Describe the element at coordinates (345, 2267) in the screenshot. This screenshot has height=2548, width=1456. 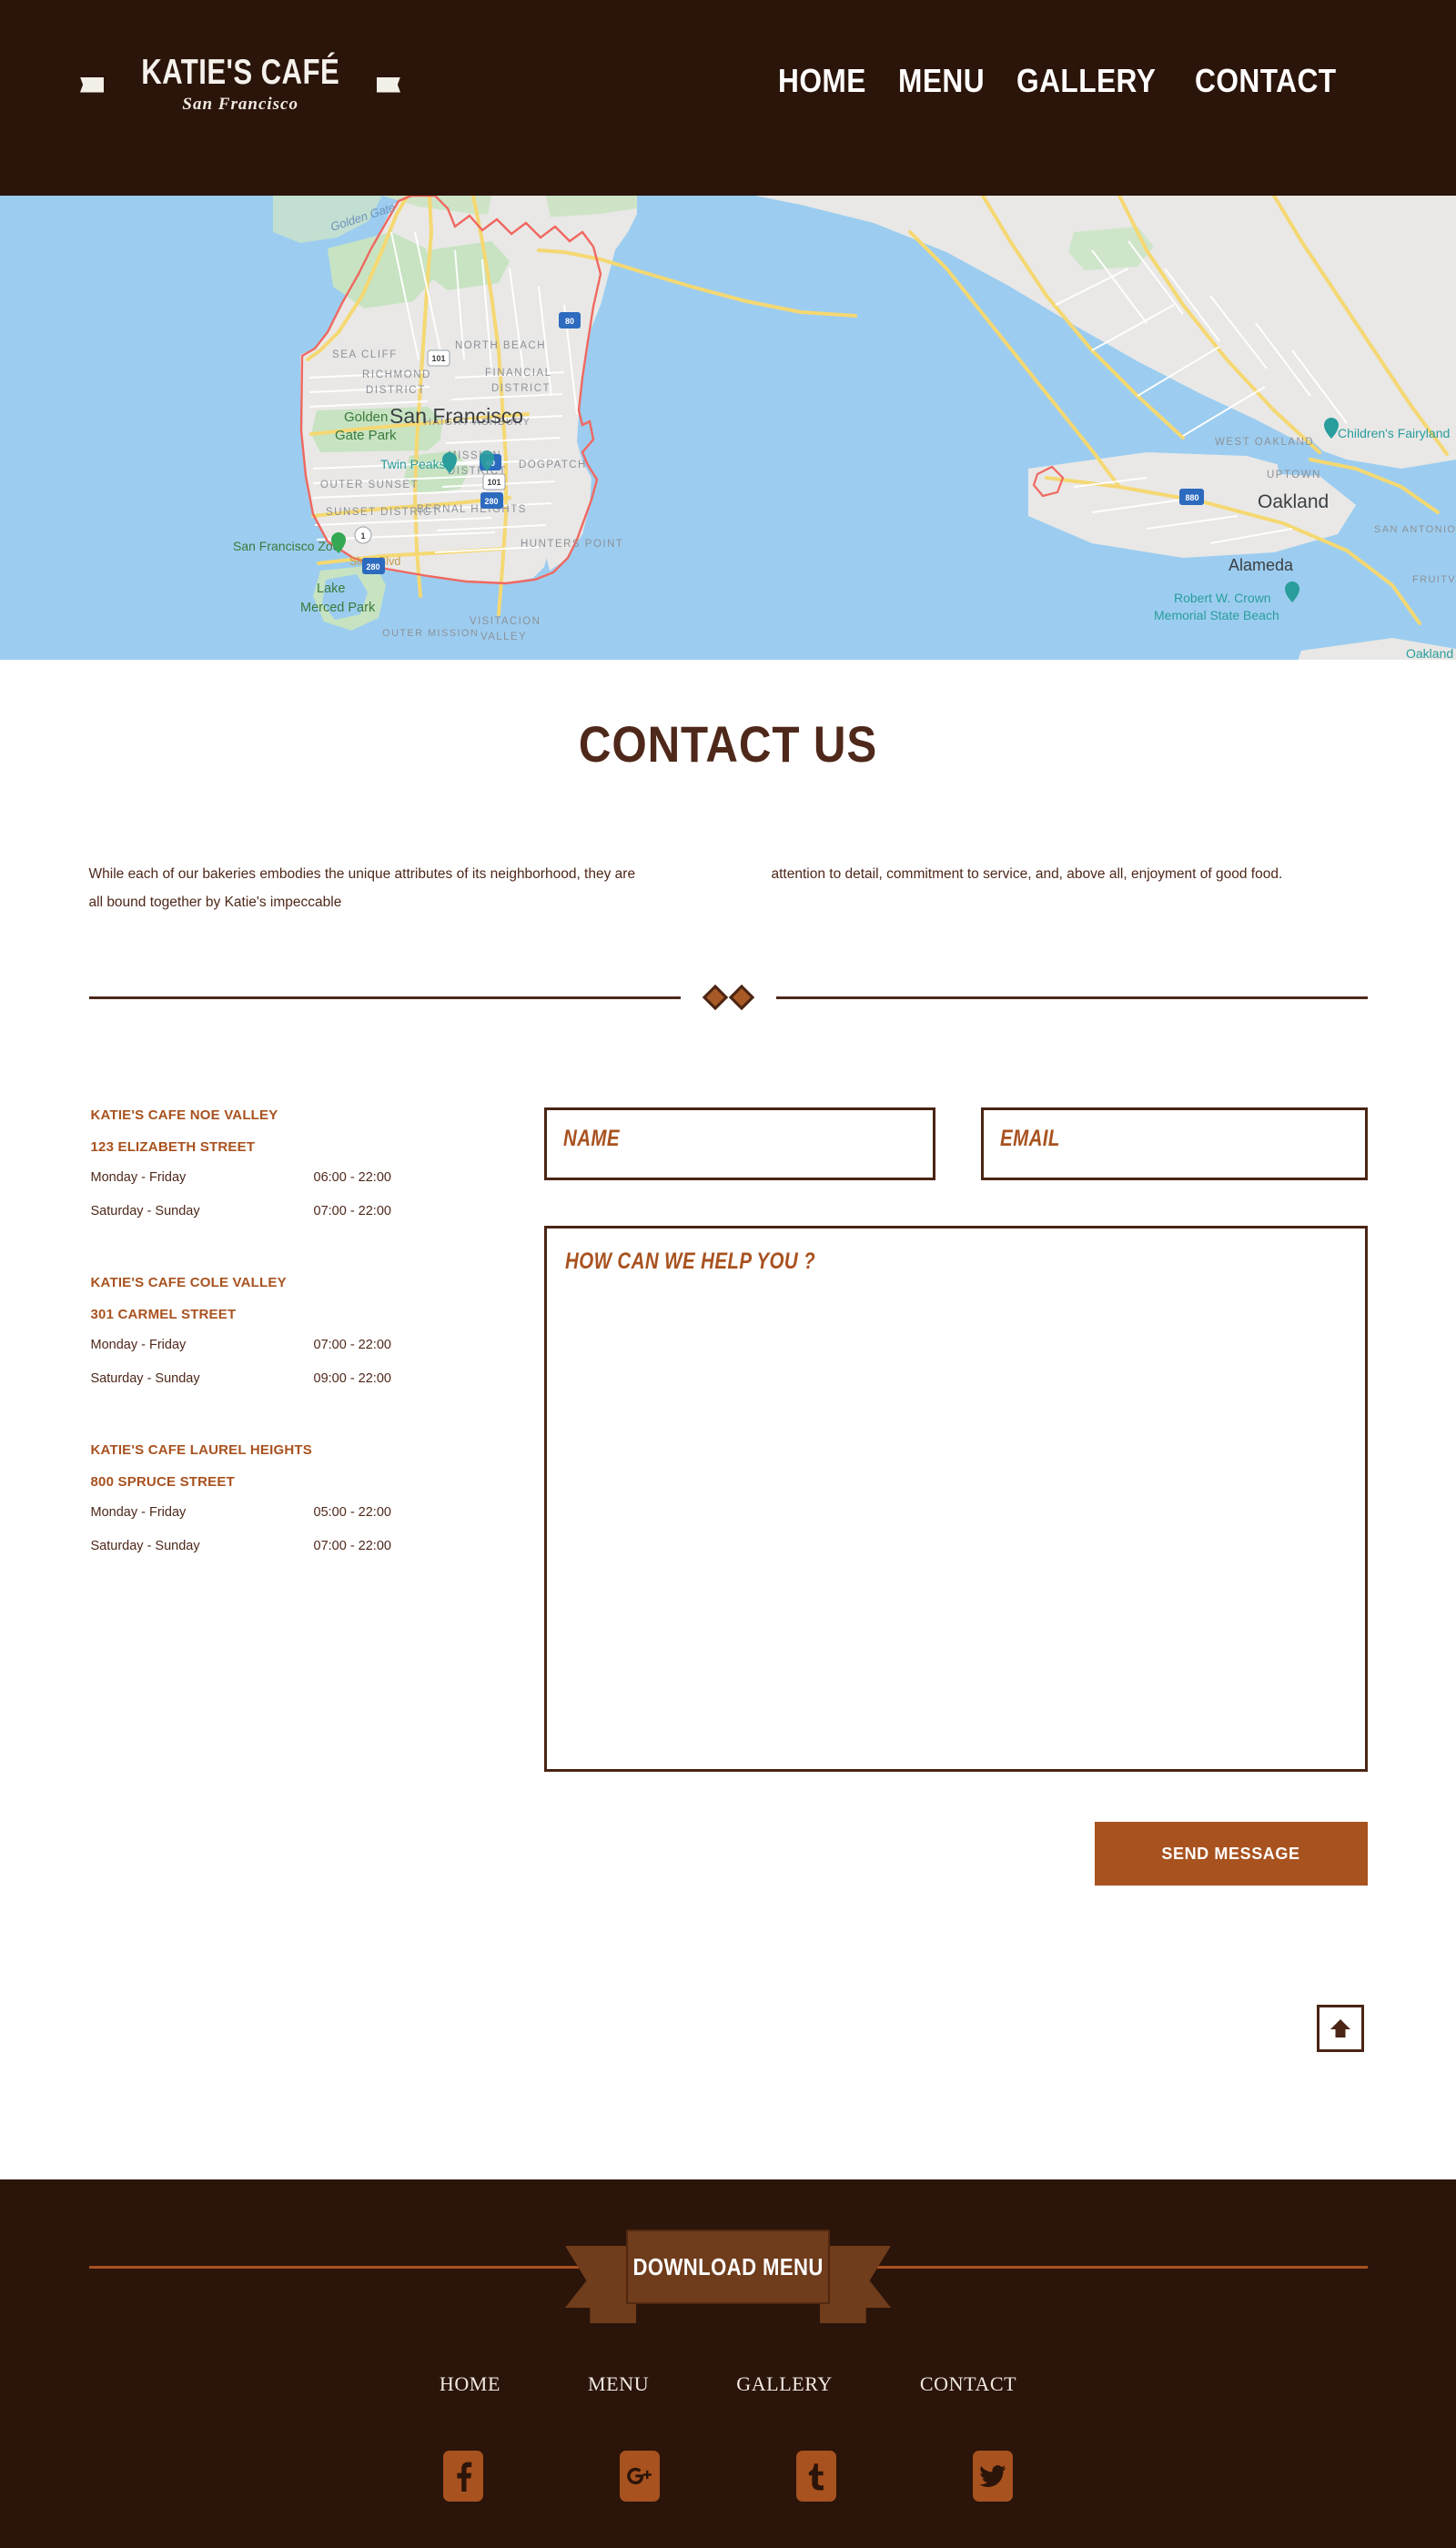
I see `footer-rule-left` at that location.